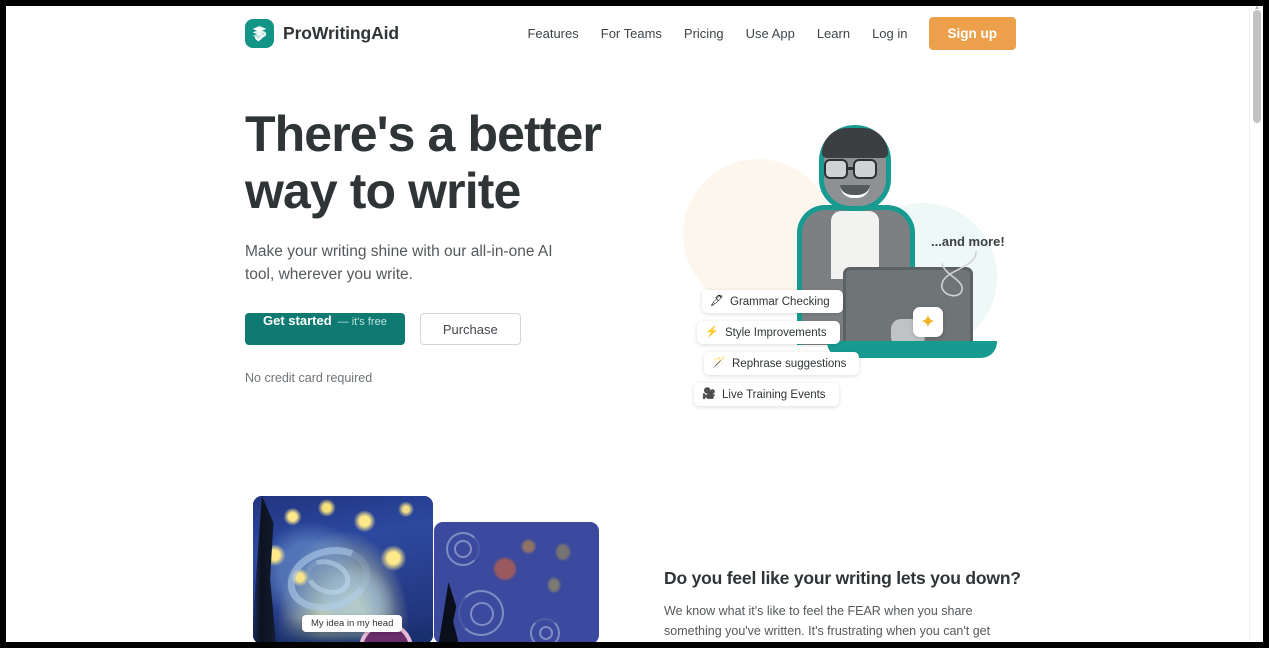 The width and height of the screenshot is (1269, 648). What do you see at coordinates (309, 378) in the screenshot?
I see `no-credit-card-note: No credit card required` at bounding box center [309, 378].